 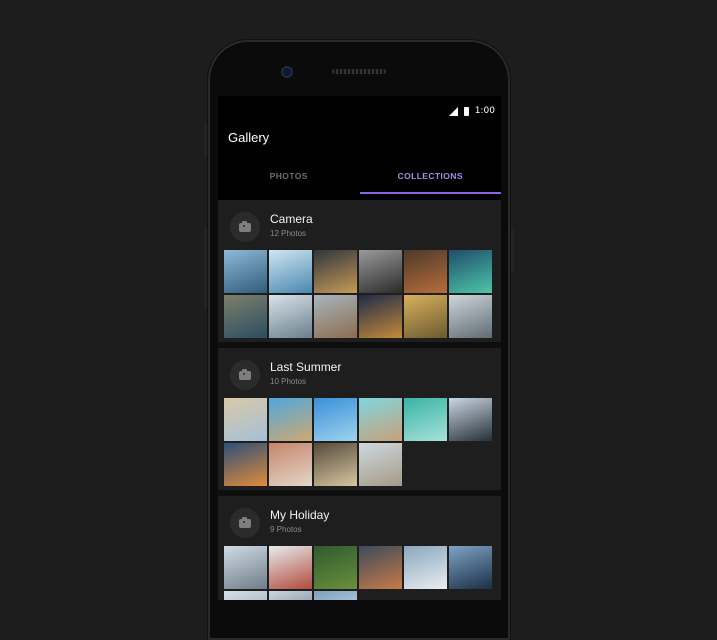 What do you see at coordinates (249, 137) in the screenshot?
I see `app-title: Gallery` at bounding box center [249, 137].